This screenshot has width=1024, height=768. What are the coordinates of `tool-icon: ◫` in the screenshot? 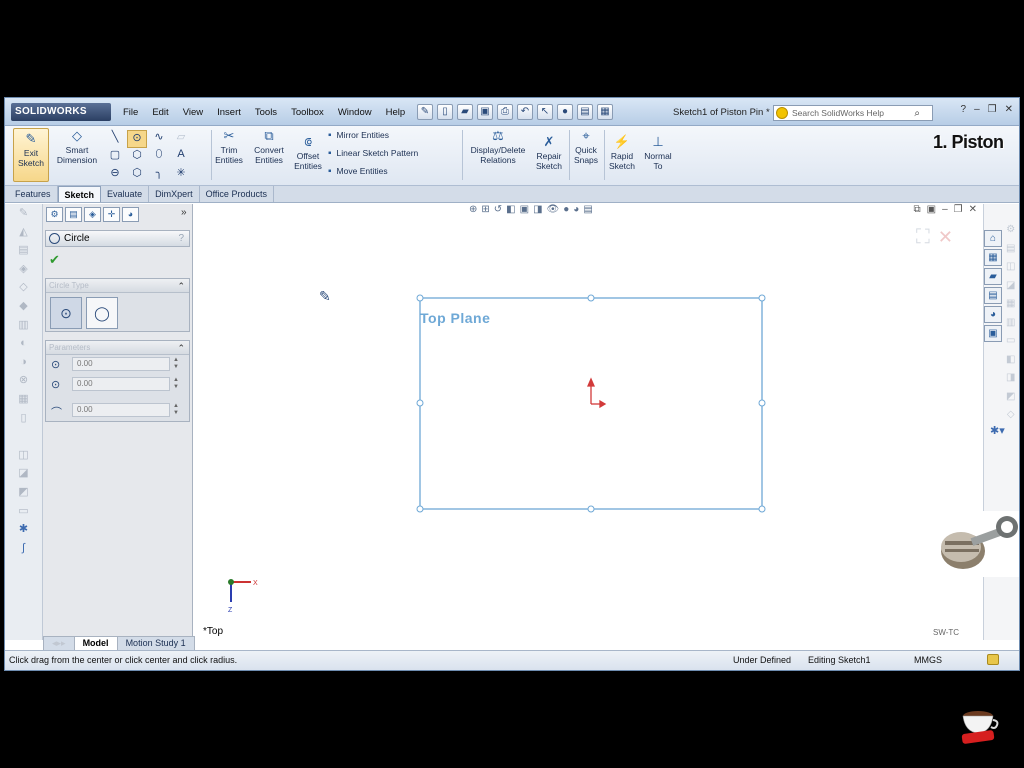 It's located at (1010, 270).